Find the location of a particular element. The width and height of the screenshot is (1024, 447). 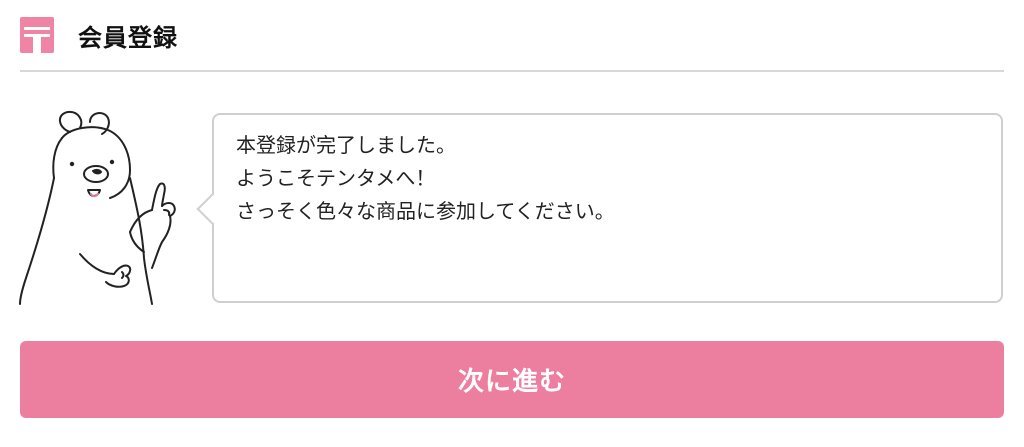

pink-card-icon is located at coordinates (37, 35).